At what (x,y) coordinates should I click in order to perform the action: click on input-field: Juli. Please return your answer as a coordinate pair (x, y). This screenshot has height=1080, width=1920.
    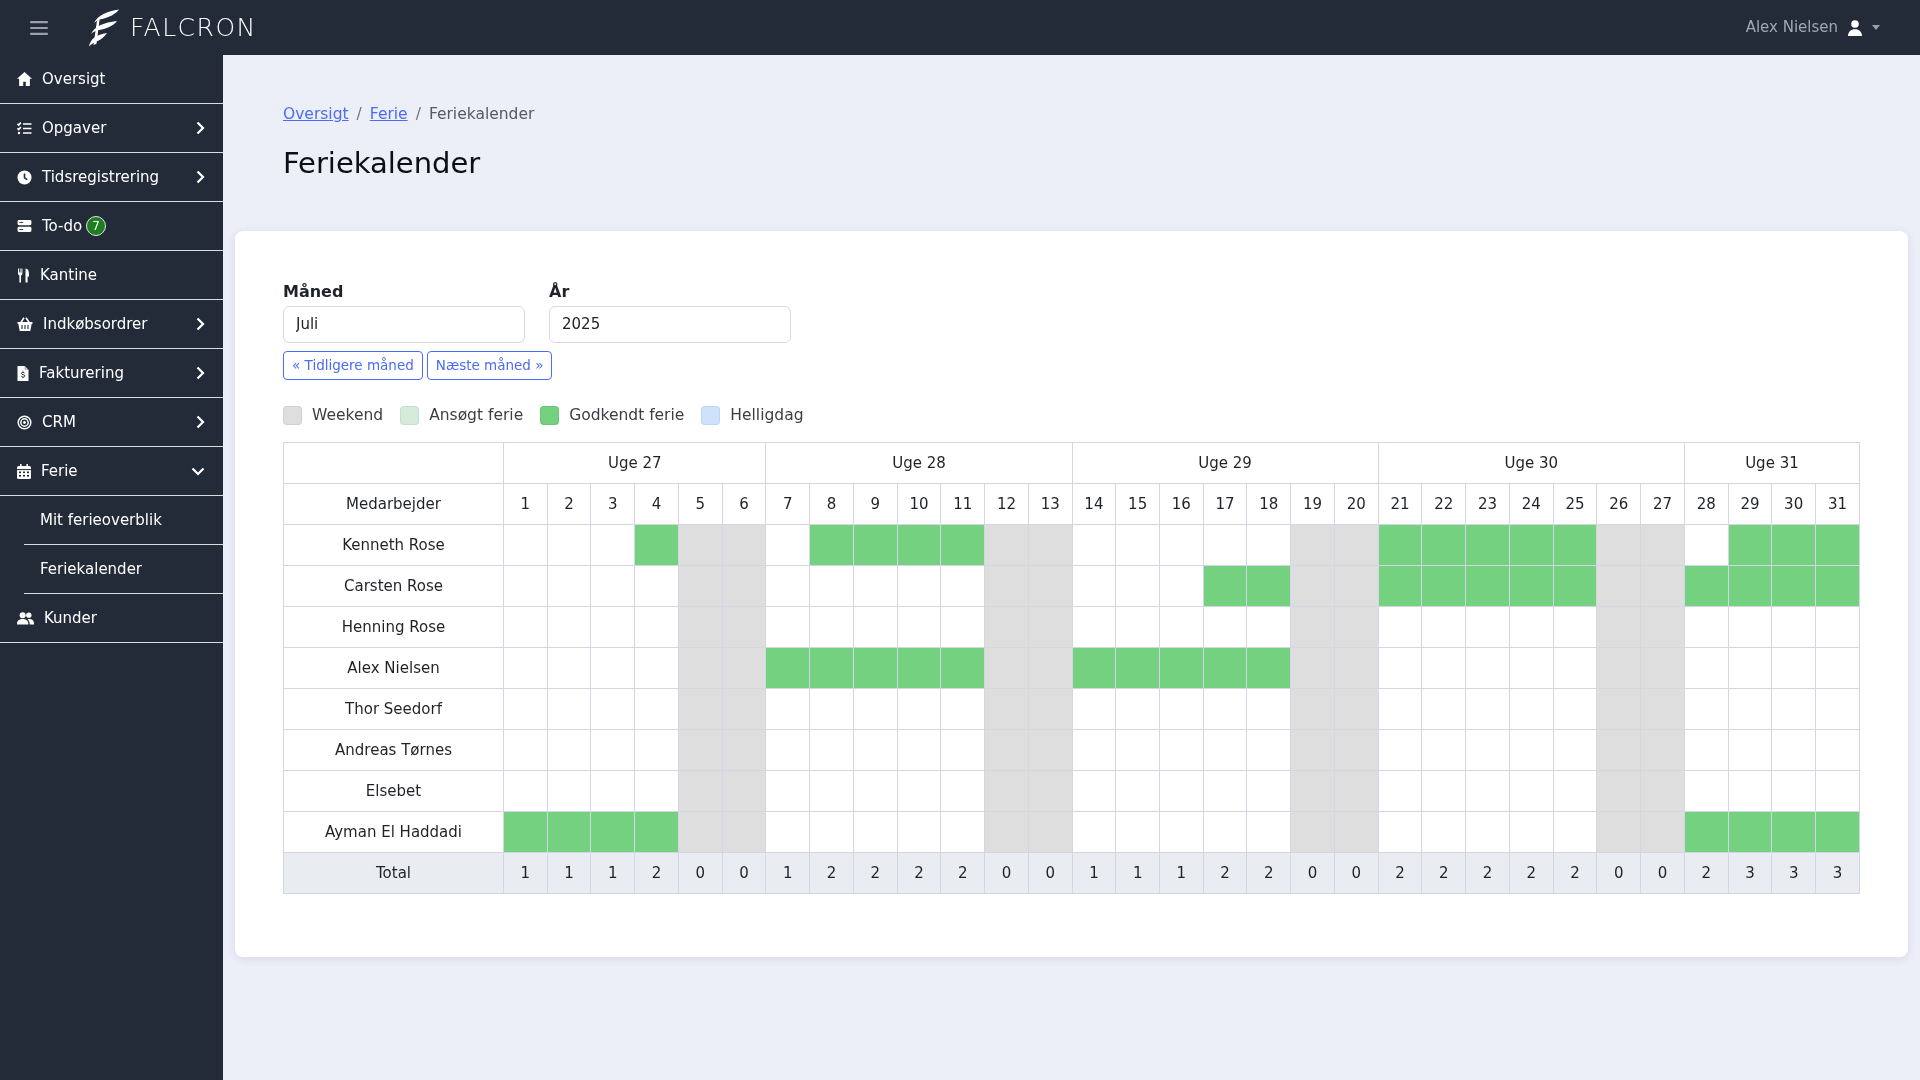
    Looking at the image, I should click on (404, 324).